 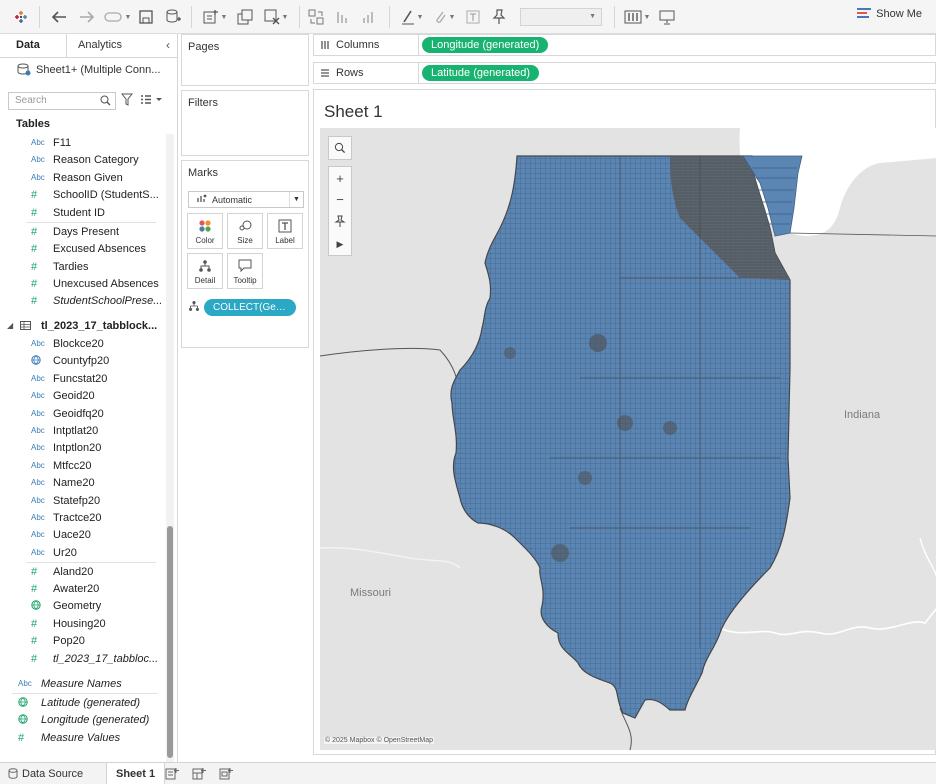 What do you see at coordinates (87, 17) in the screenshot?
I see `redo-icon` at bounding box center [87, 17].